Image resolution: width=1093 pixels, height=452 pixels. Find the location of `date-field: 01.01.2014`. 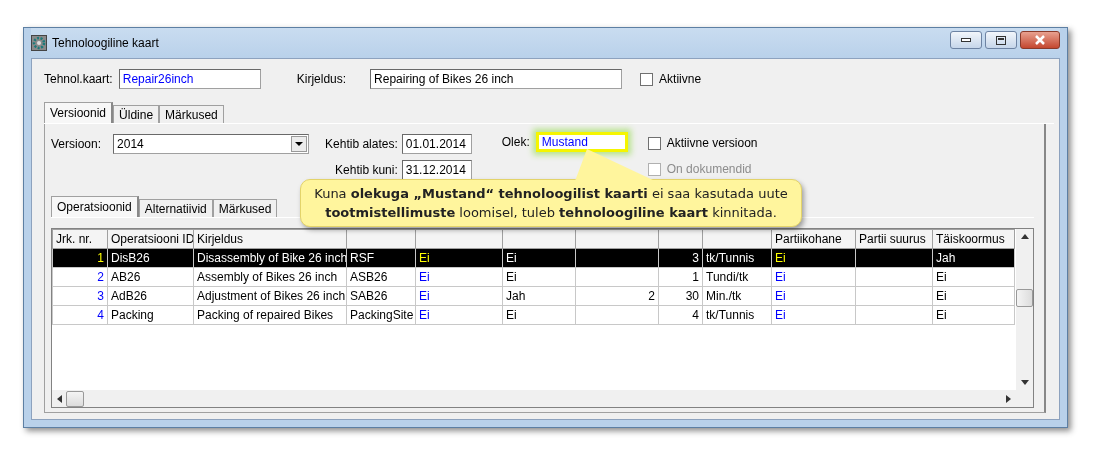

date-field: 01.01.2014 is located at coordinates (436, 144).